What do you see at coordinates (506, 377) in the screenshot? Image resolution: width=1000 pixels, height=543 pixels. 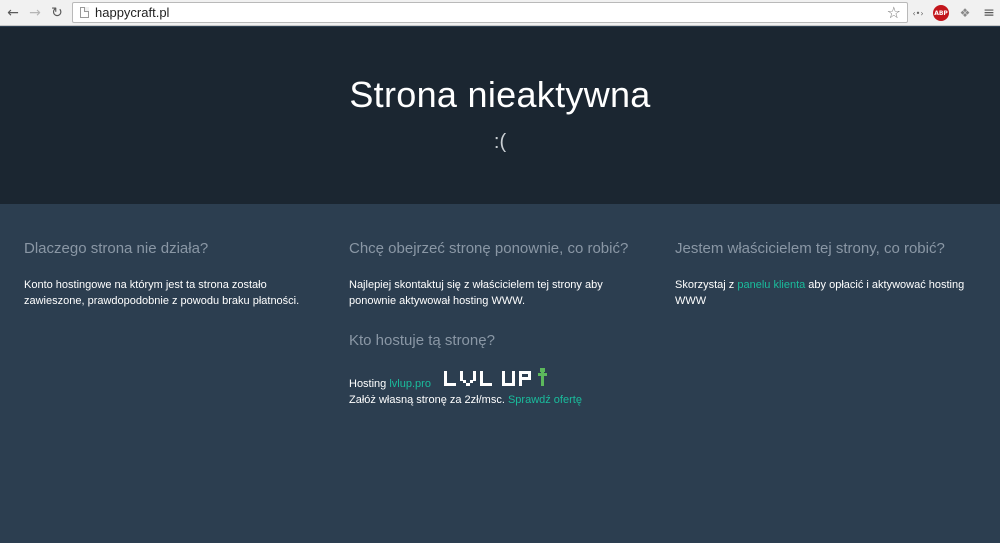 I see `lvlup-logo` at bounding box center [506, 377].